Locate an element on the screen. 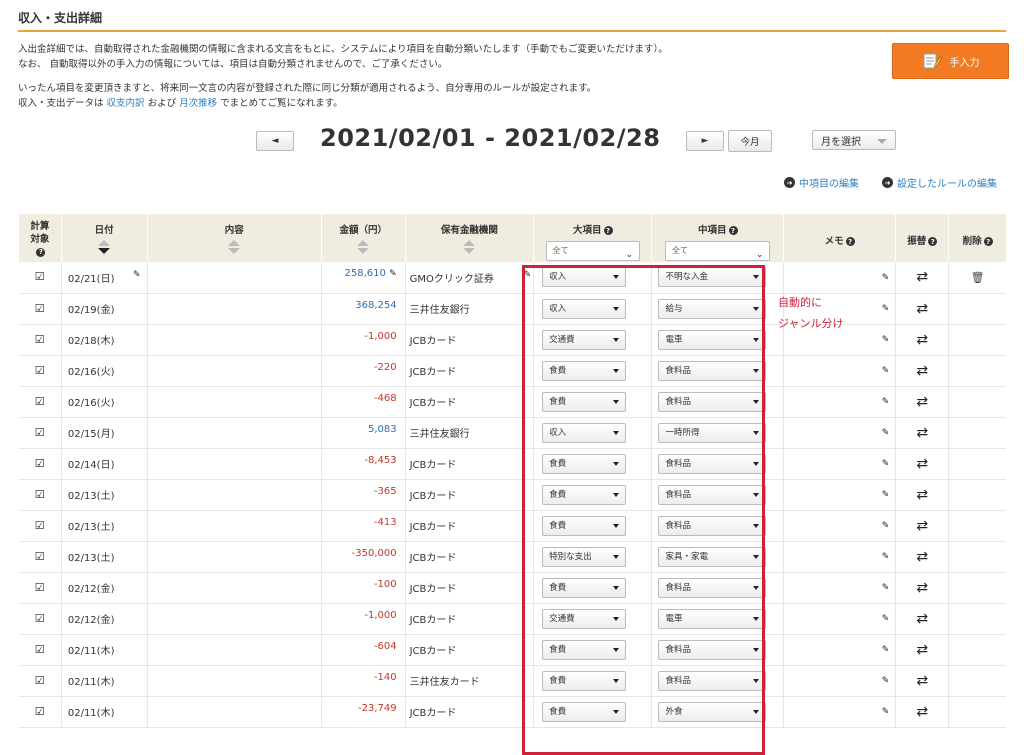 This screenshot has height=755, width=1024. header-date: 日付 is located at coordinates (104, 238).